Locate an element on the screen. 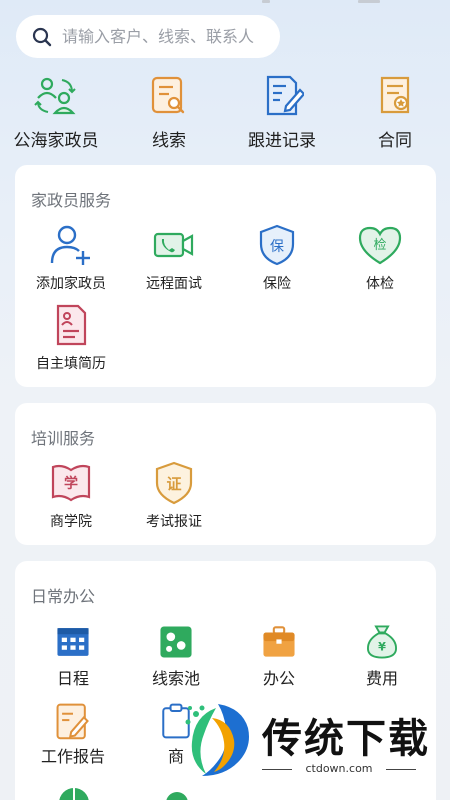 The image size is (450, 800). search-input is located at coordinates (167, 36).